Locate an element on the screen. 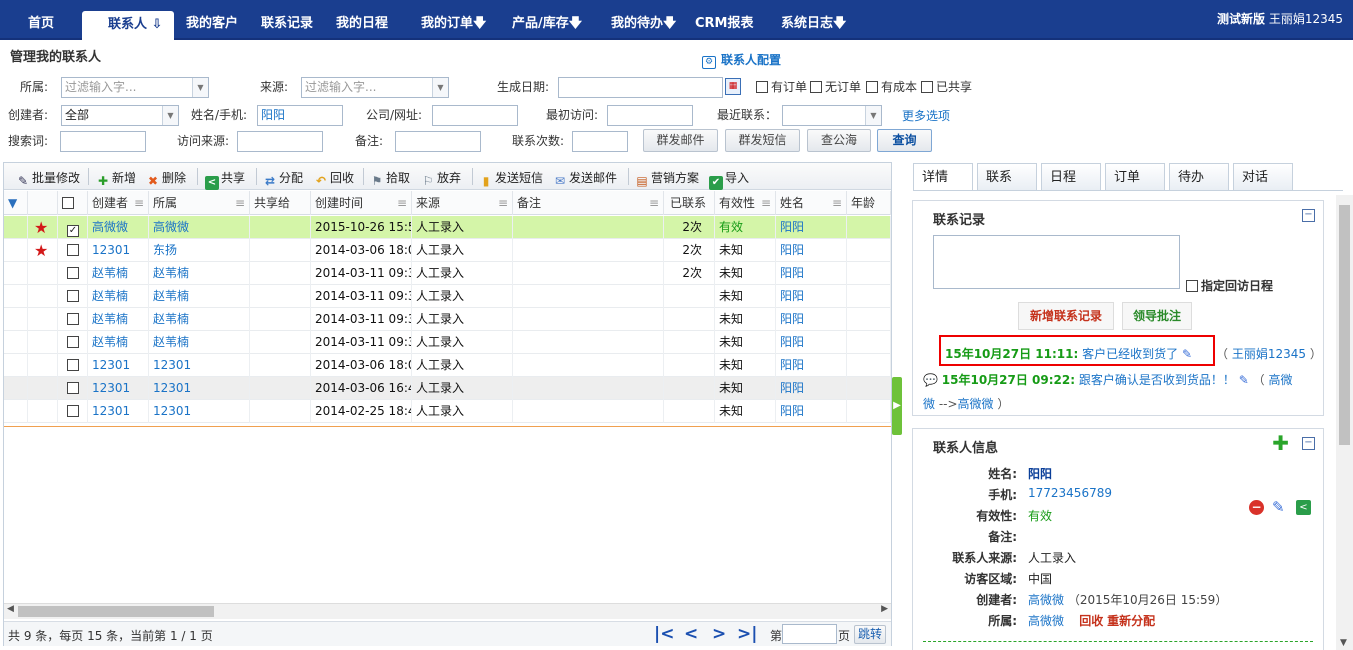 The image size is (1353, 650). owner-value: 高微微 is located at coordinates (1046, 621).